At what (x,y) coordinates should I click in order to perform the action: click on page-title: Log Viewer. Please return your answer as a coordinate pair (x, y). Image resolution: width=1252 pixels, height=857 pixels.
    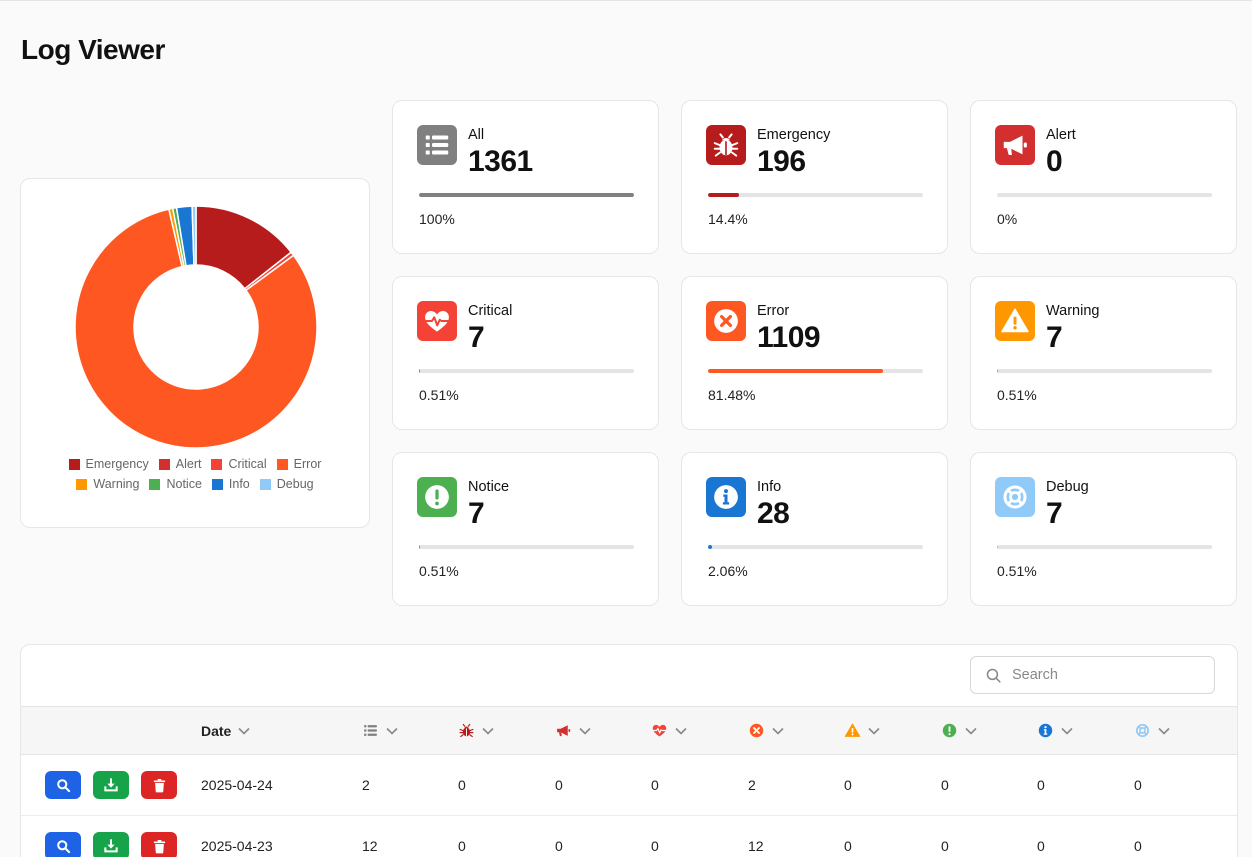
    Looking at the image, I should click on (93, 49).